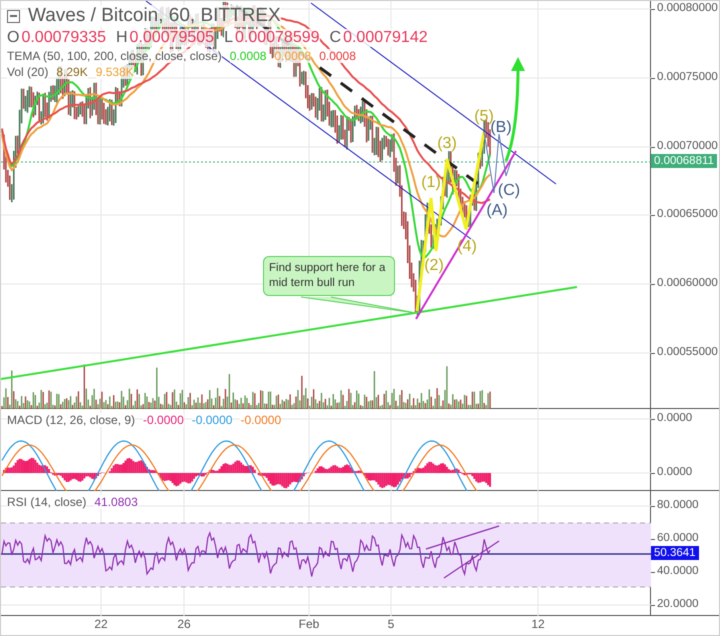 Image resolution: width=720 pixels, height=636 pixels. What do you see at coordinates (385, 38) in the screenshot?
I see `ohlc-value: 0.00079142` at bounding box center [385, 38].